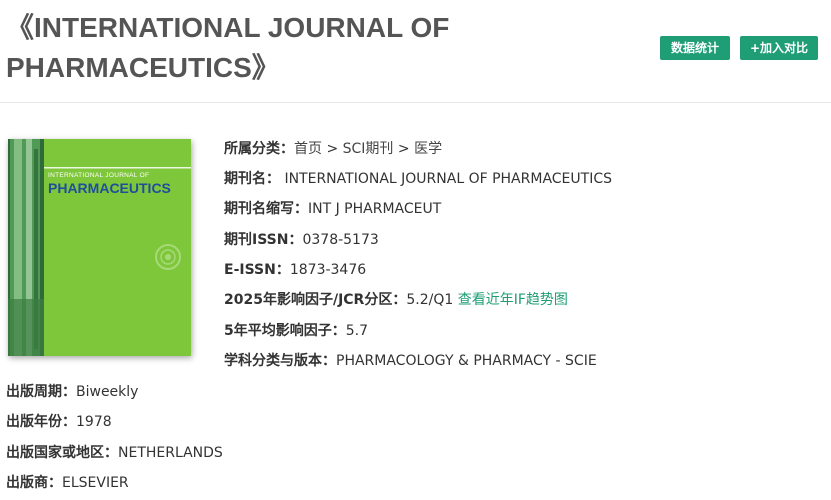 This screenshot has height=500, width=831. I want to click on year-value: 1978, so click(94, 422).